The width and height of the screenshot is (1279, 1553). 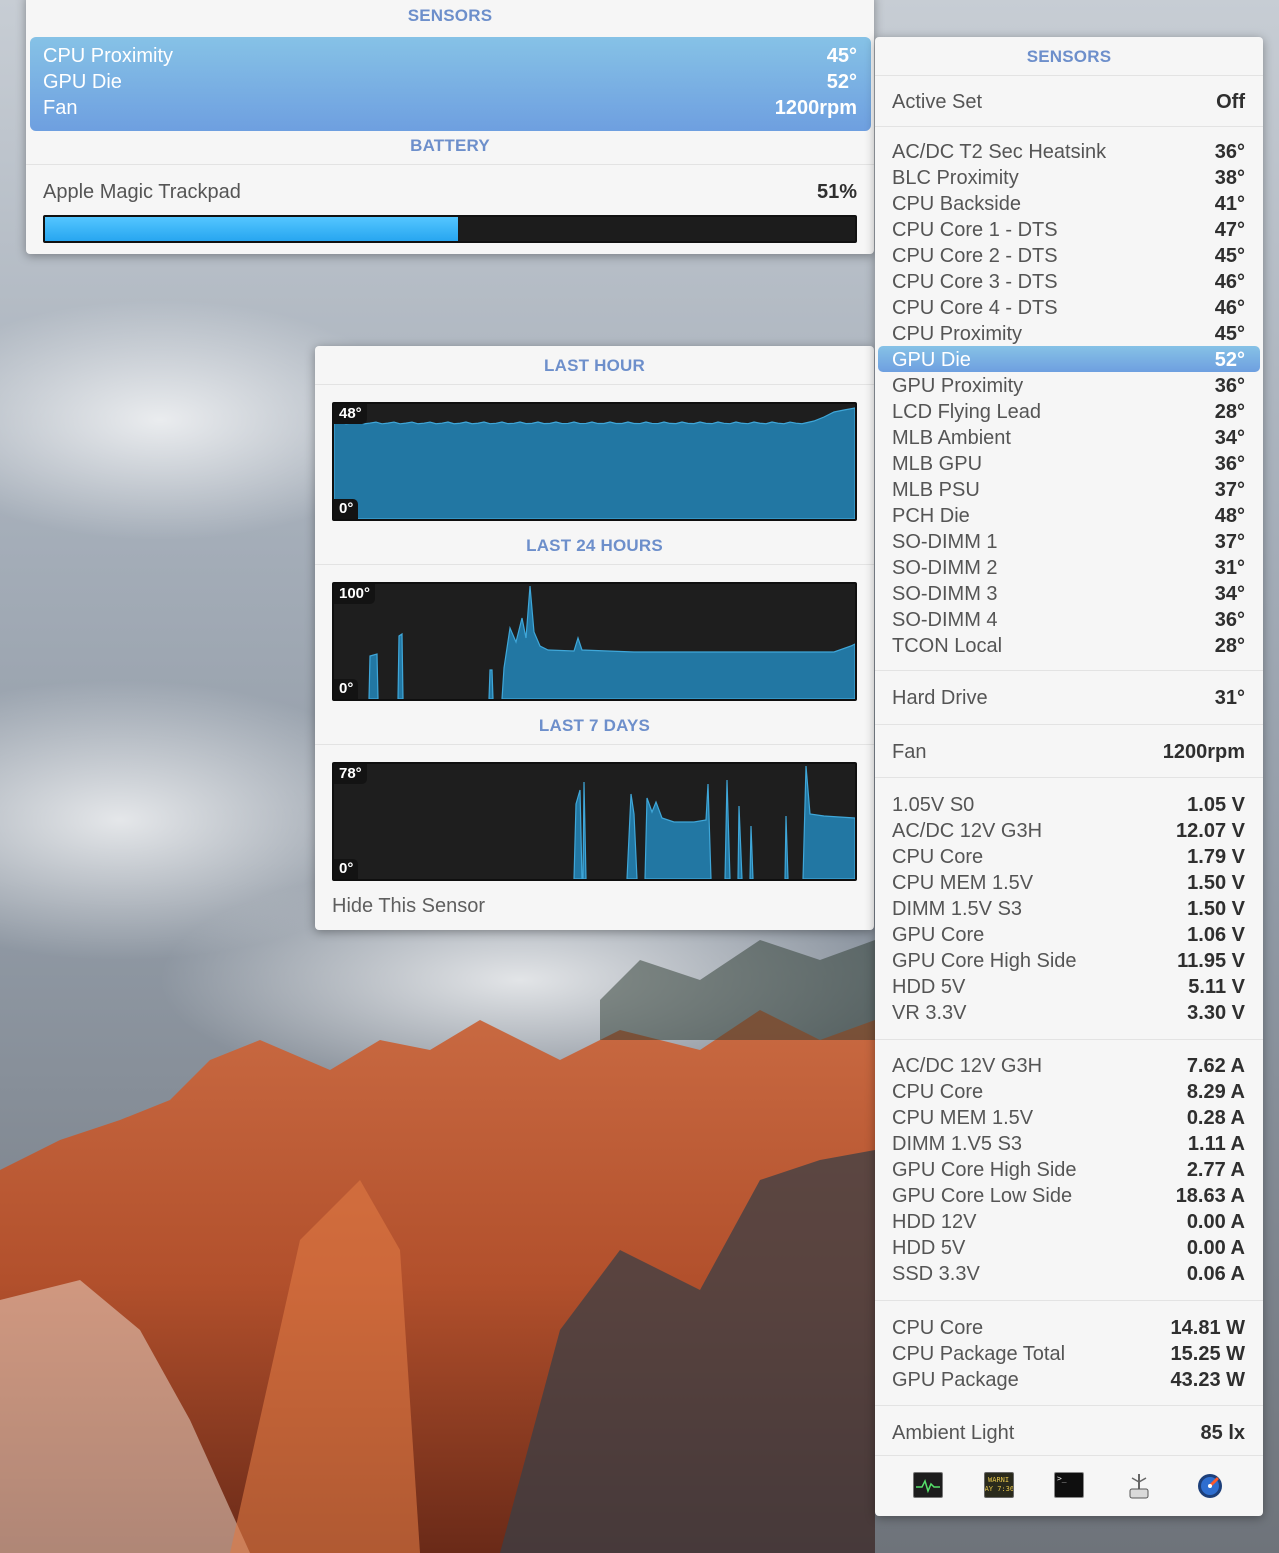 I want to click on activity-monitor-icon, so click(x=928, y=1485).